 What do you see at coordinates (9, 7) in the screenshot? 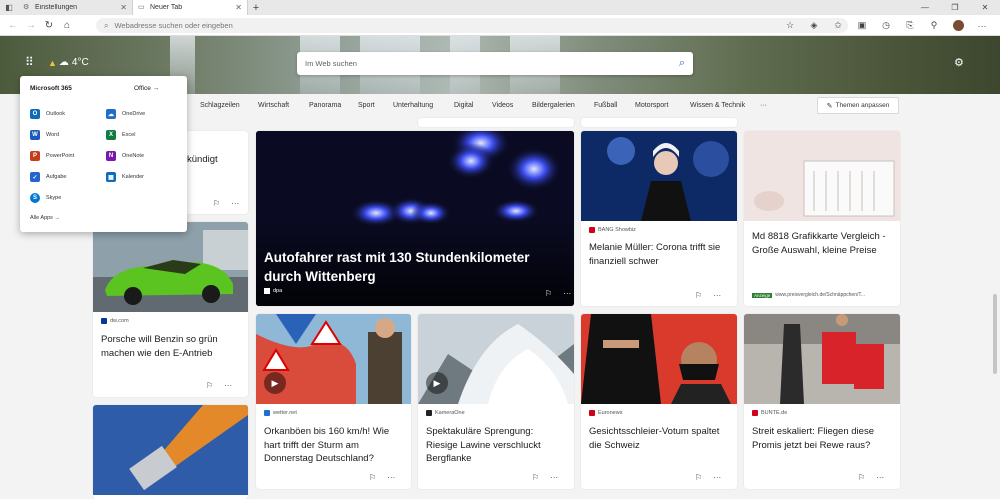
I see `tab-actions-icon: ◧` at bounding box center [9, 7].